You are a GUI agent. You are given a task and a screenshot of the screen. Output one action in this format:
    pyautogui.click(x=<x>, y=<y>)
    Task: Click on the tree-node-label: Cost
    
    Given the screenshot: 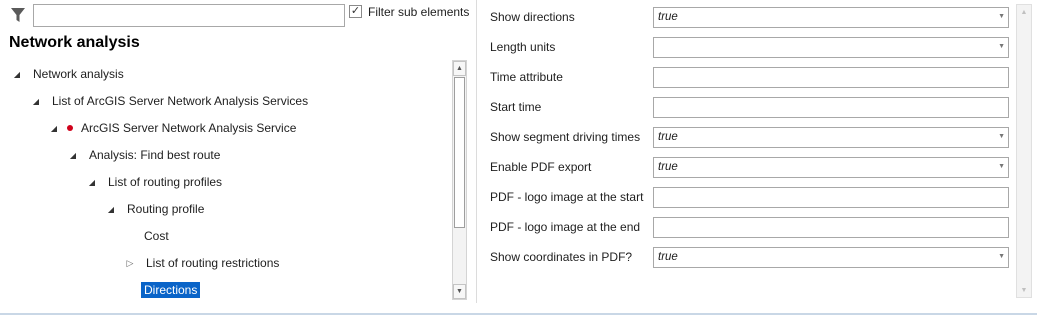 What is the action you would take?
    pyautogui.click(x=156, y=236)
    